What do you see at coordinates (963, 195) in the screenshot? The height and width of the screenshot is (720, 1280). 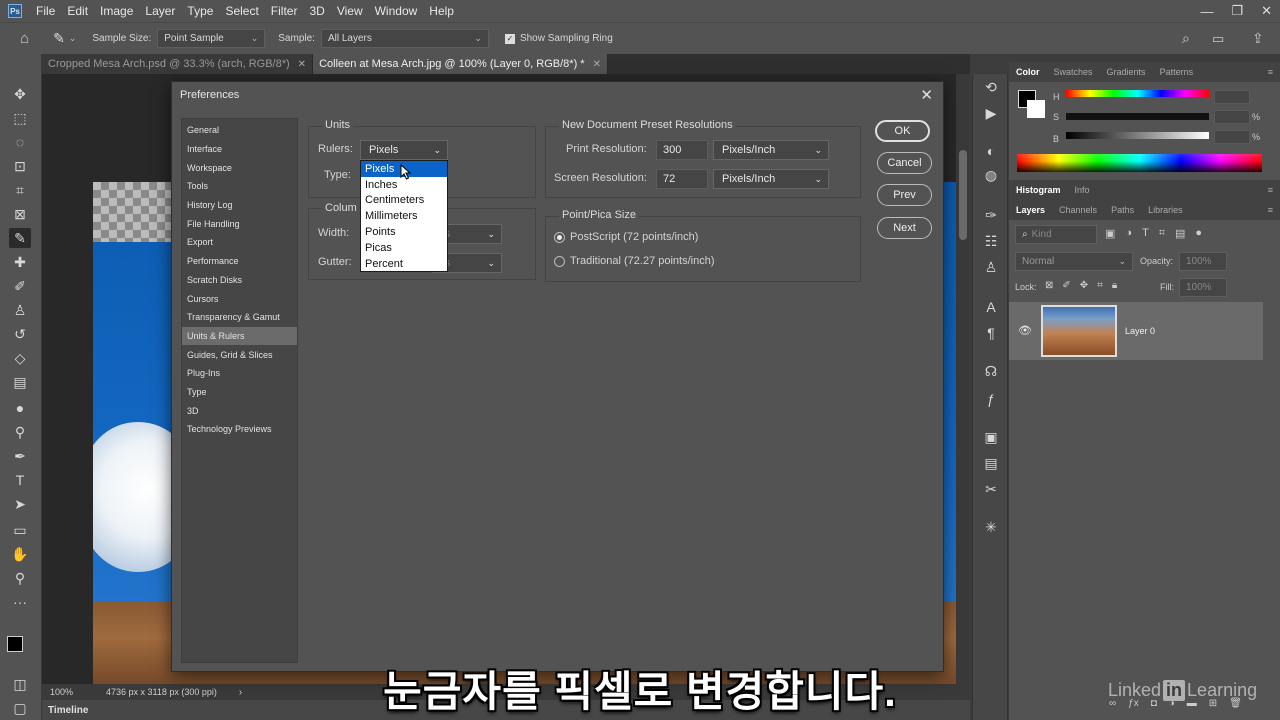 I see `scrollbar-thumb` at bounding box center [963, 195].